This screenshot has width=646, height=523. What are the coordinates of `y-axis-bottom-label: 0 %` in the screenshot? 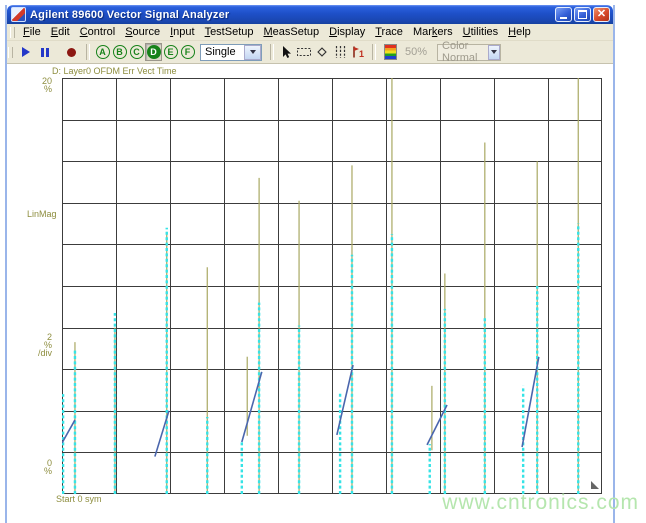 It's located at (47, 467).